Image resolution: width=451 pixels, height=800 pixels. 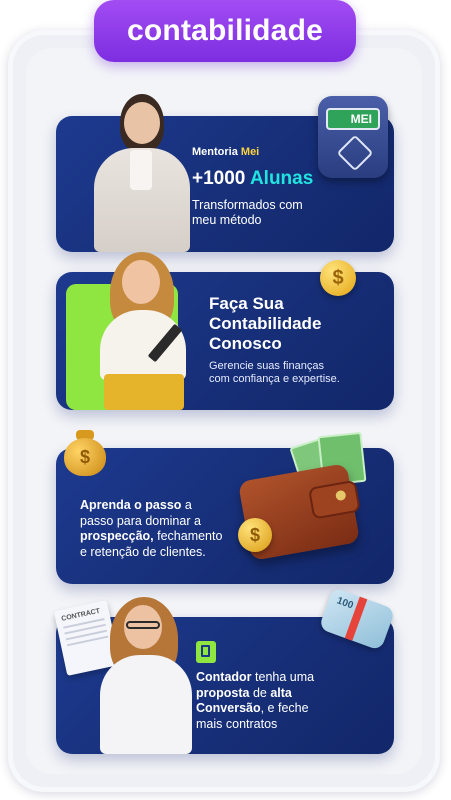 I want to click on mei-badge: MEI, so click(x=353, y=137).